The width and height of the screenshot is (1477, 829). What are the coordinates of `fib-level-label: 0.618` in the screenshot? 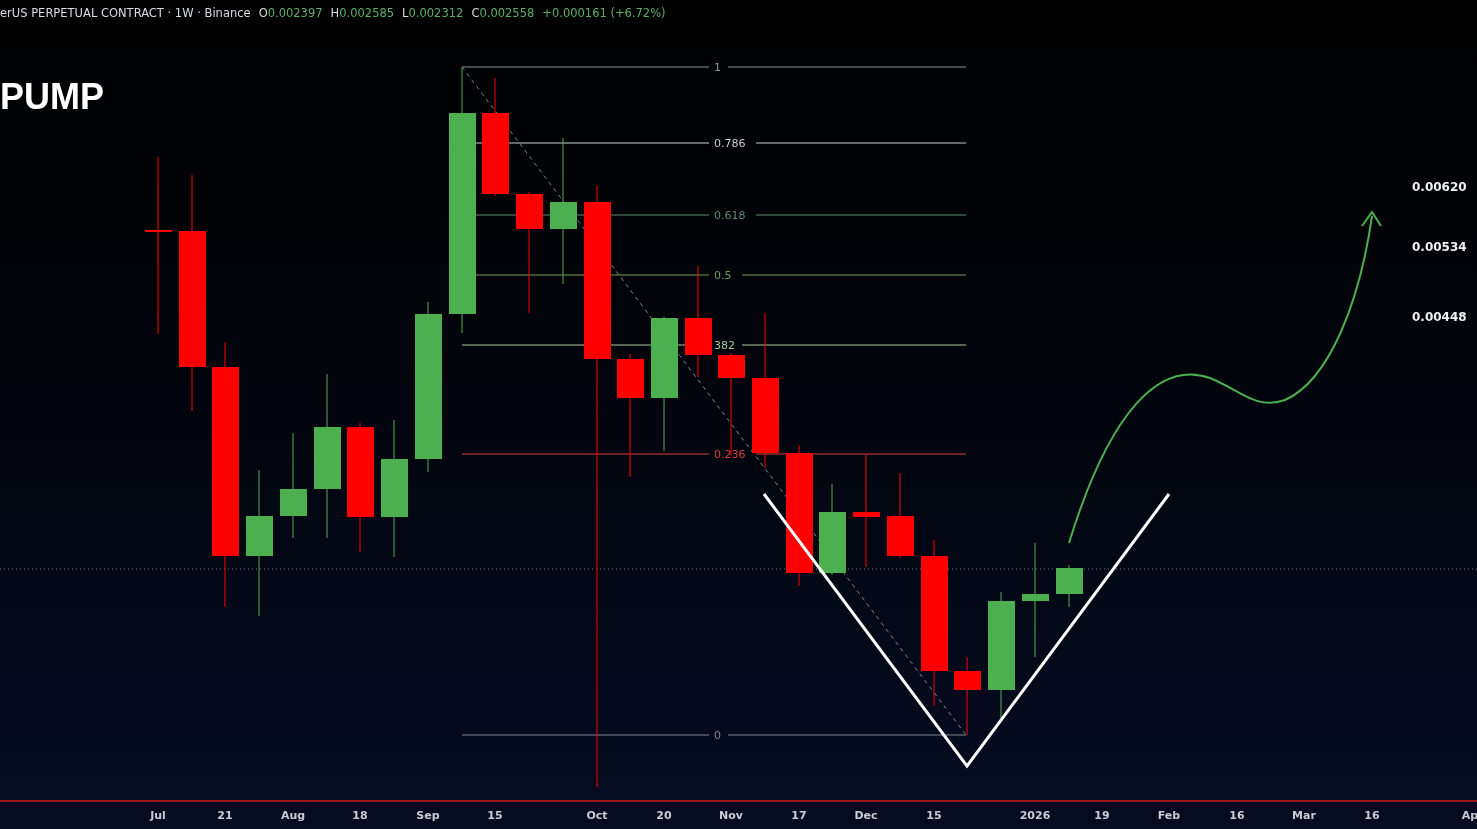 It's located at (730, 215).